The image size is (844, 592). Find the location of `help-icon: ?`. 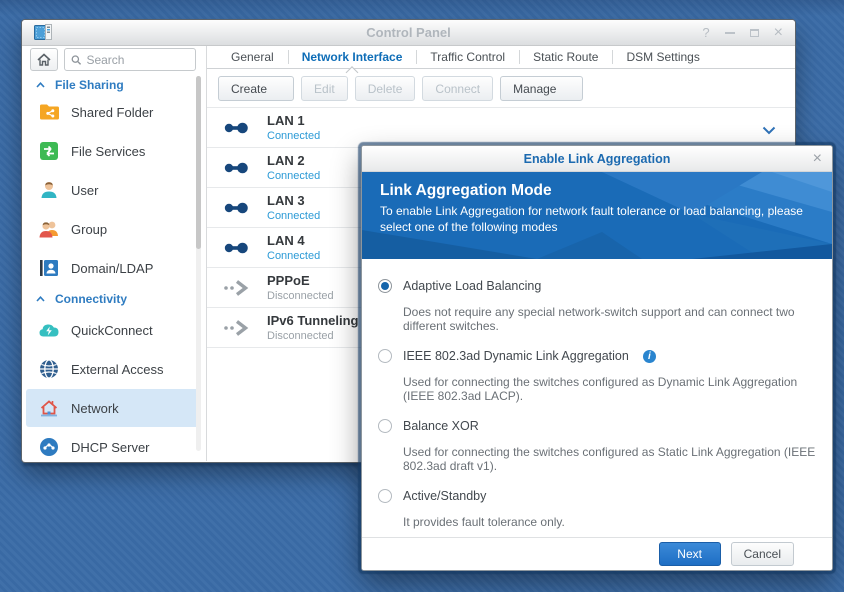

help-icon: ? is located at coordinates (705, 33).